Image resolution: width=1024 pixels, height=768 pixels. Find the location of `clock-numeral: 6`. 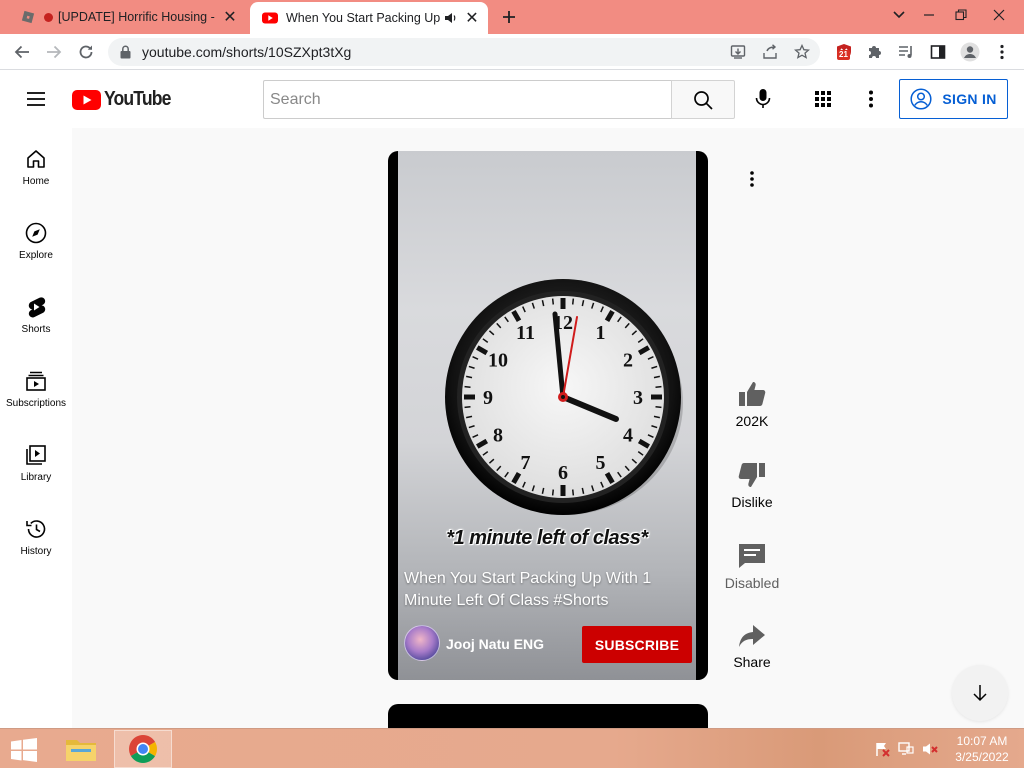

clock-numeral: 6 is located at coordinates (563, 473).